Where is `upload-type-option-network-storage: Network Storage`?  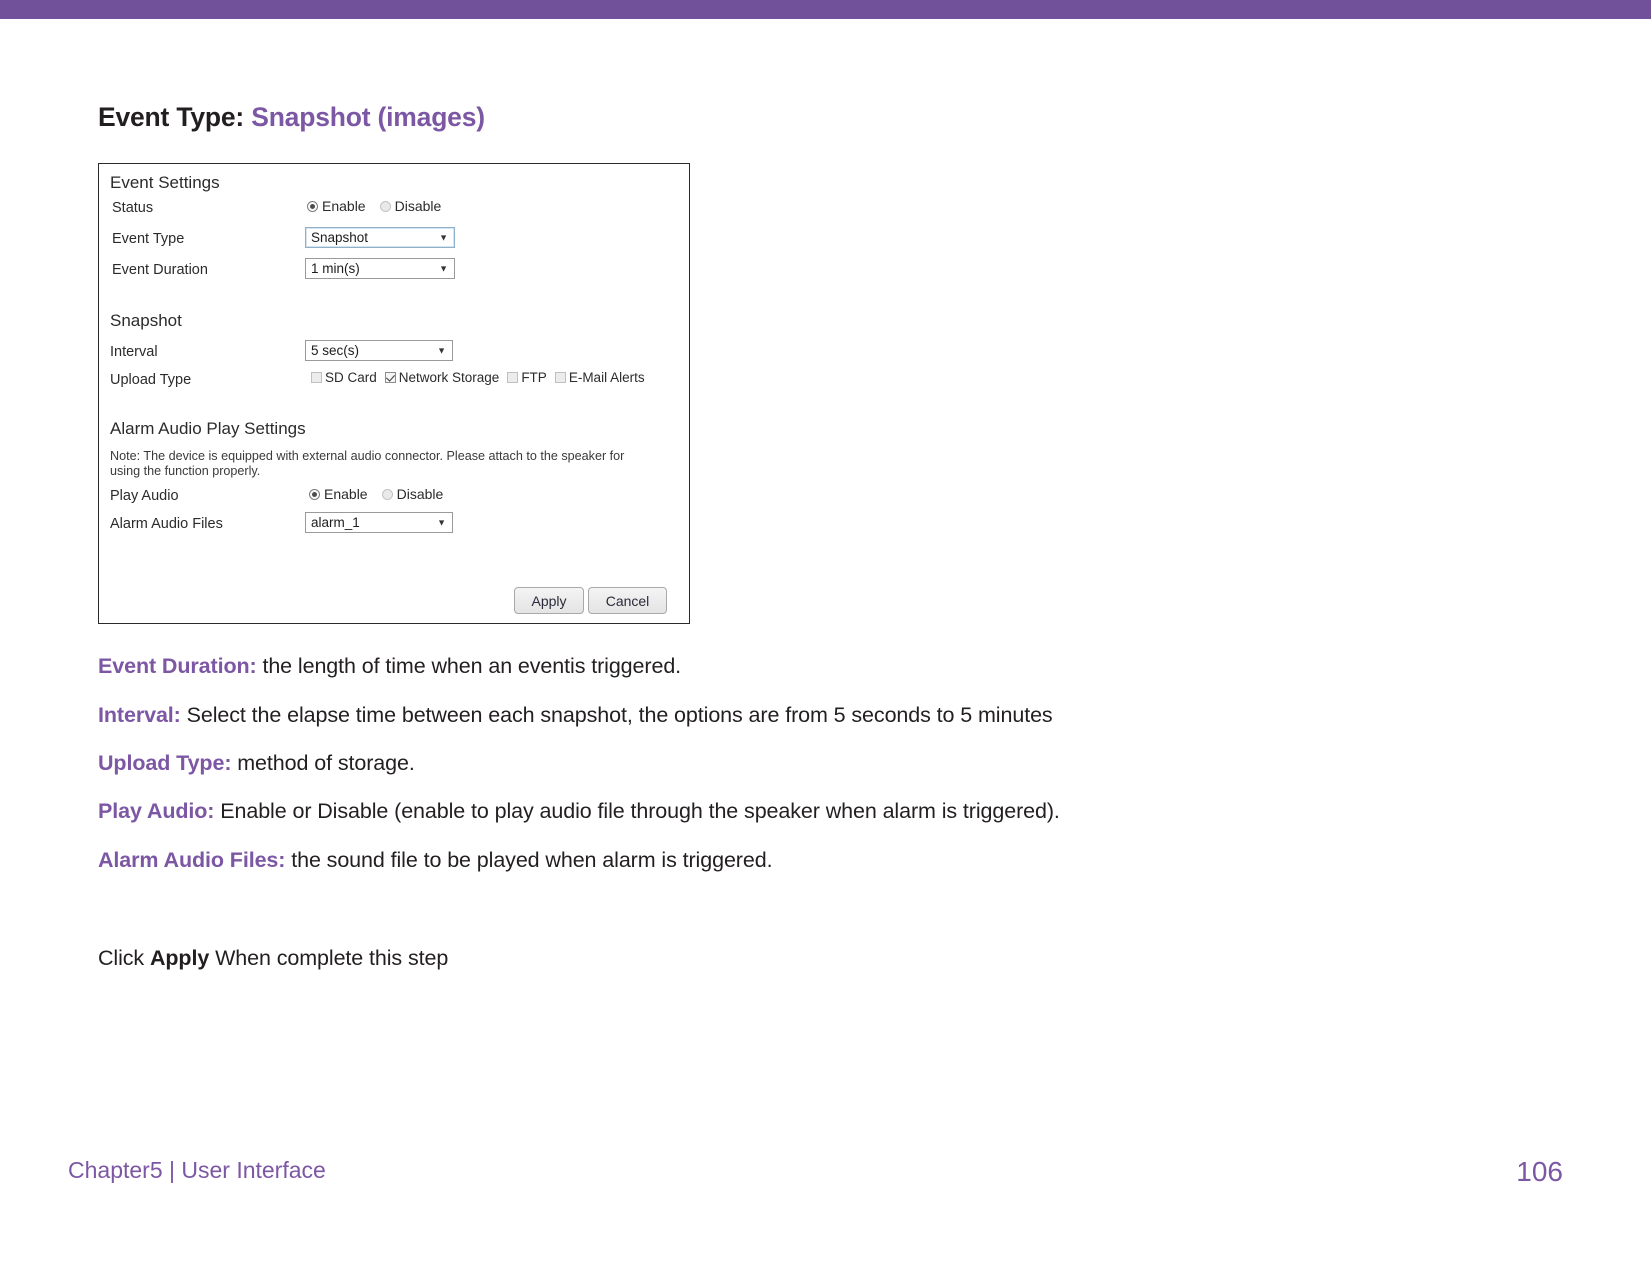
upload-type-option-network-storage: Network Storage is located at coordinates (442, 377).